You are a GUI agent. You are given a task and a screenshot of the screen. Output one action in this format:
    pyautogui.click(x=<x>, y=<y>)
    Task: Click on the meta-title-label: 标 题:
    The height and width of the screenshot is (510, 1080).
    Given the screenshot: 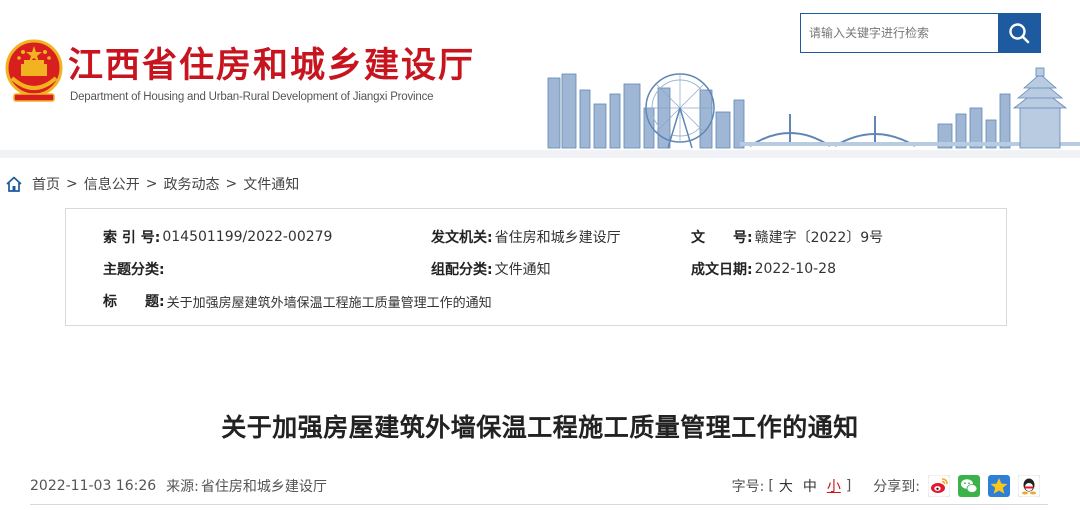 What is the action you would take?
    pyautogui.click(x=134, y=302)
    